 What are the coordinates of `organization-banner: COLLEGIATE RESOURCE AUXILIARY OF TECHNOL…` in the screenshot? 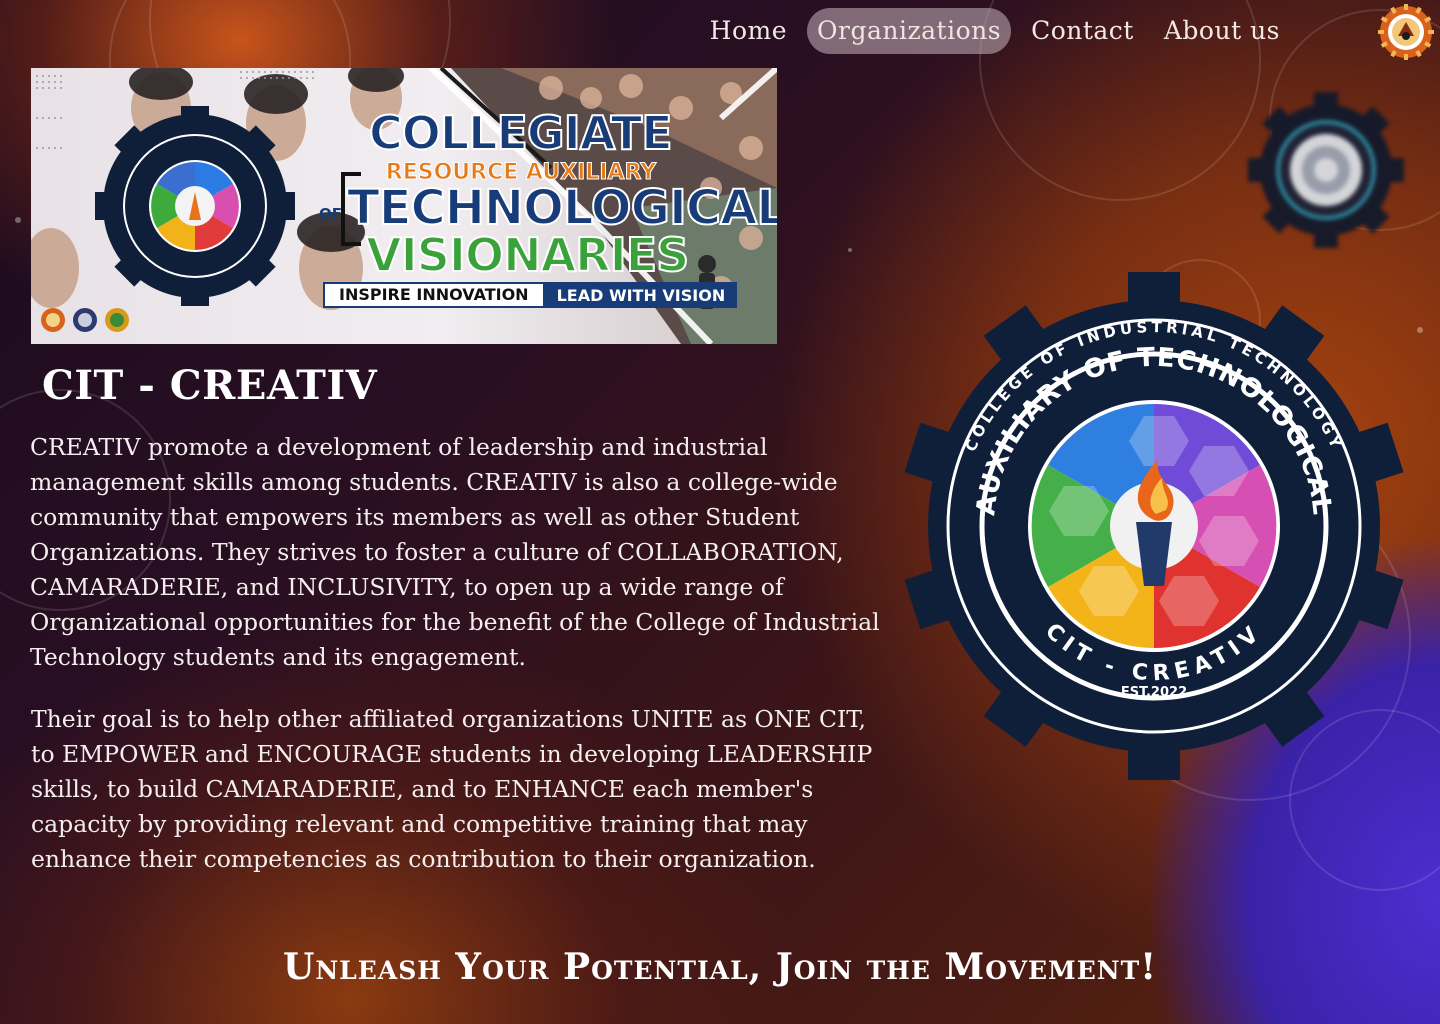 It's located at (404, 206).